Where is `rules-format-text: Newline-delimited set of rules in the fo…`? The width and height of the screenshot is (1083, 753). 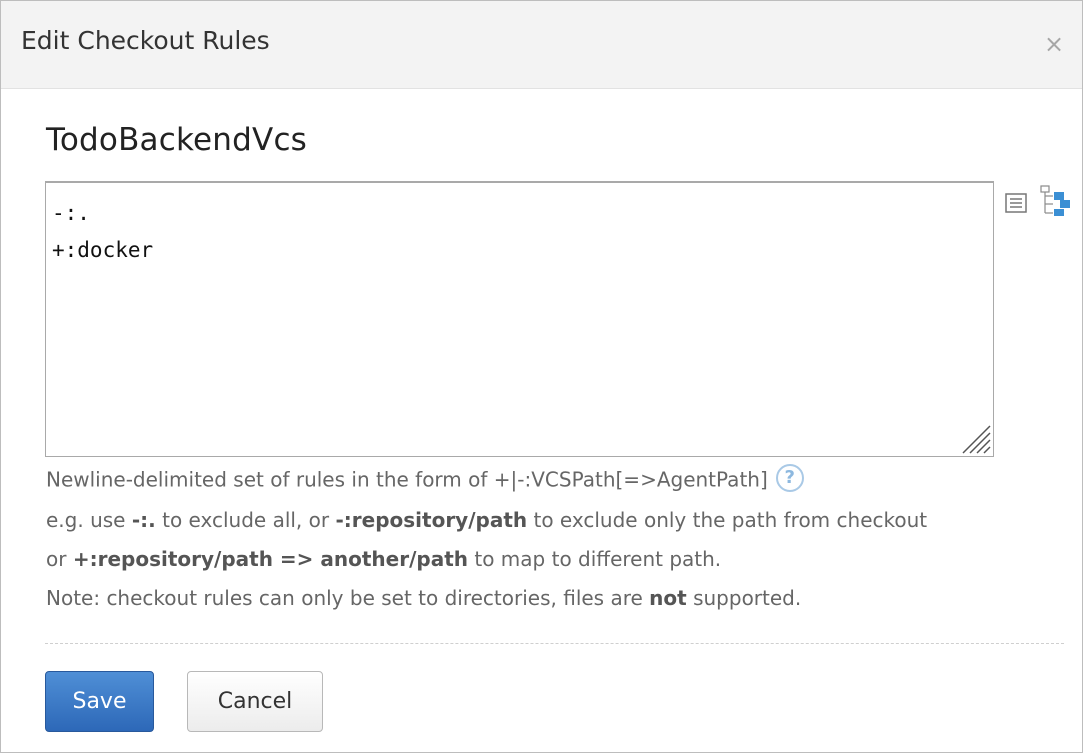
rules-format-text: Newline-delimited set of rules in the fo… is located at coordinates (407, 479).